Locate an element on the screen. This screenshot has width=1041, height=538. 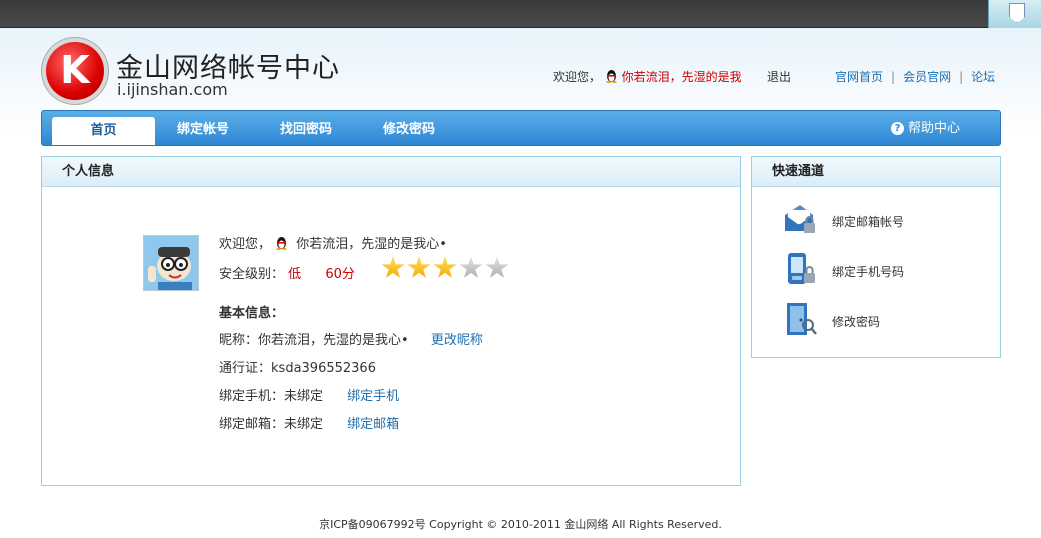
quick-access-panel: 快速通道 绑定邮箱帐号 绑定手机号码 修改密码 is located at coordinates (876, 257).